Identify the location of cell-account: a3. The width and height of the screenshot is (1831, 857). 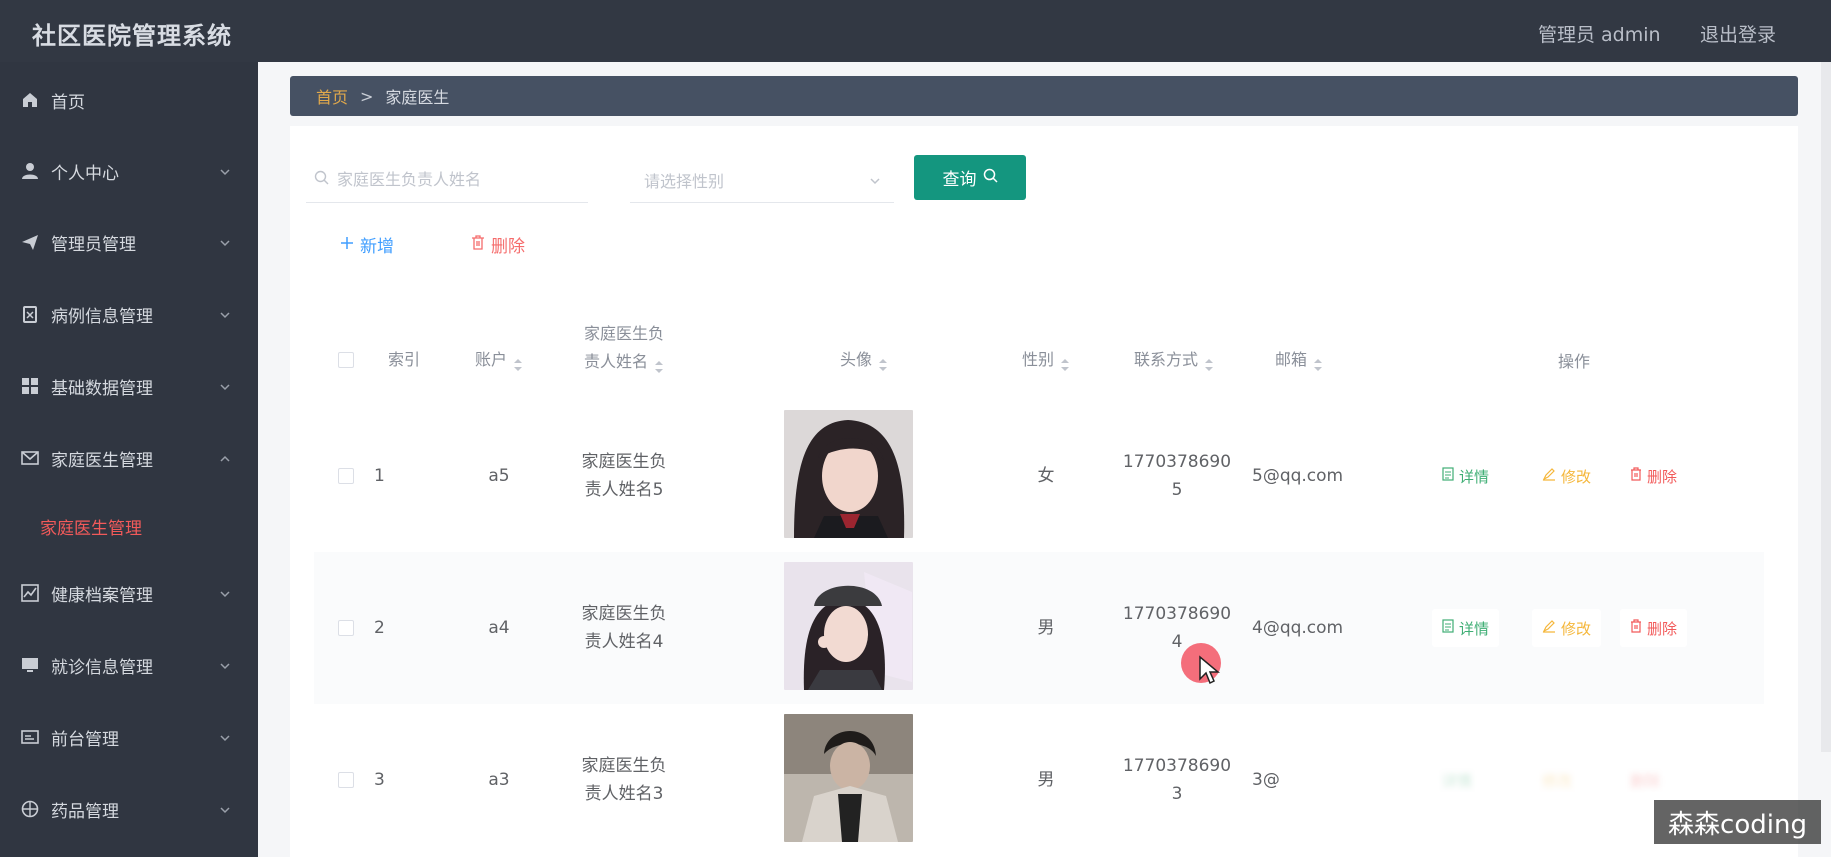
(499, 780).